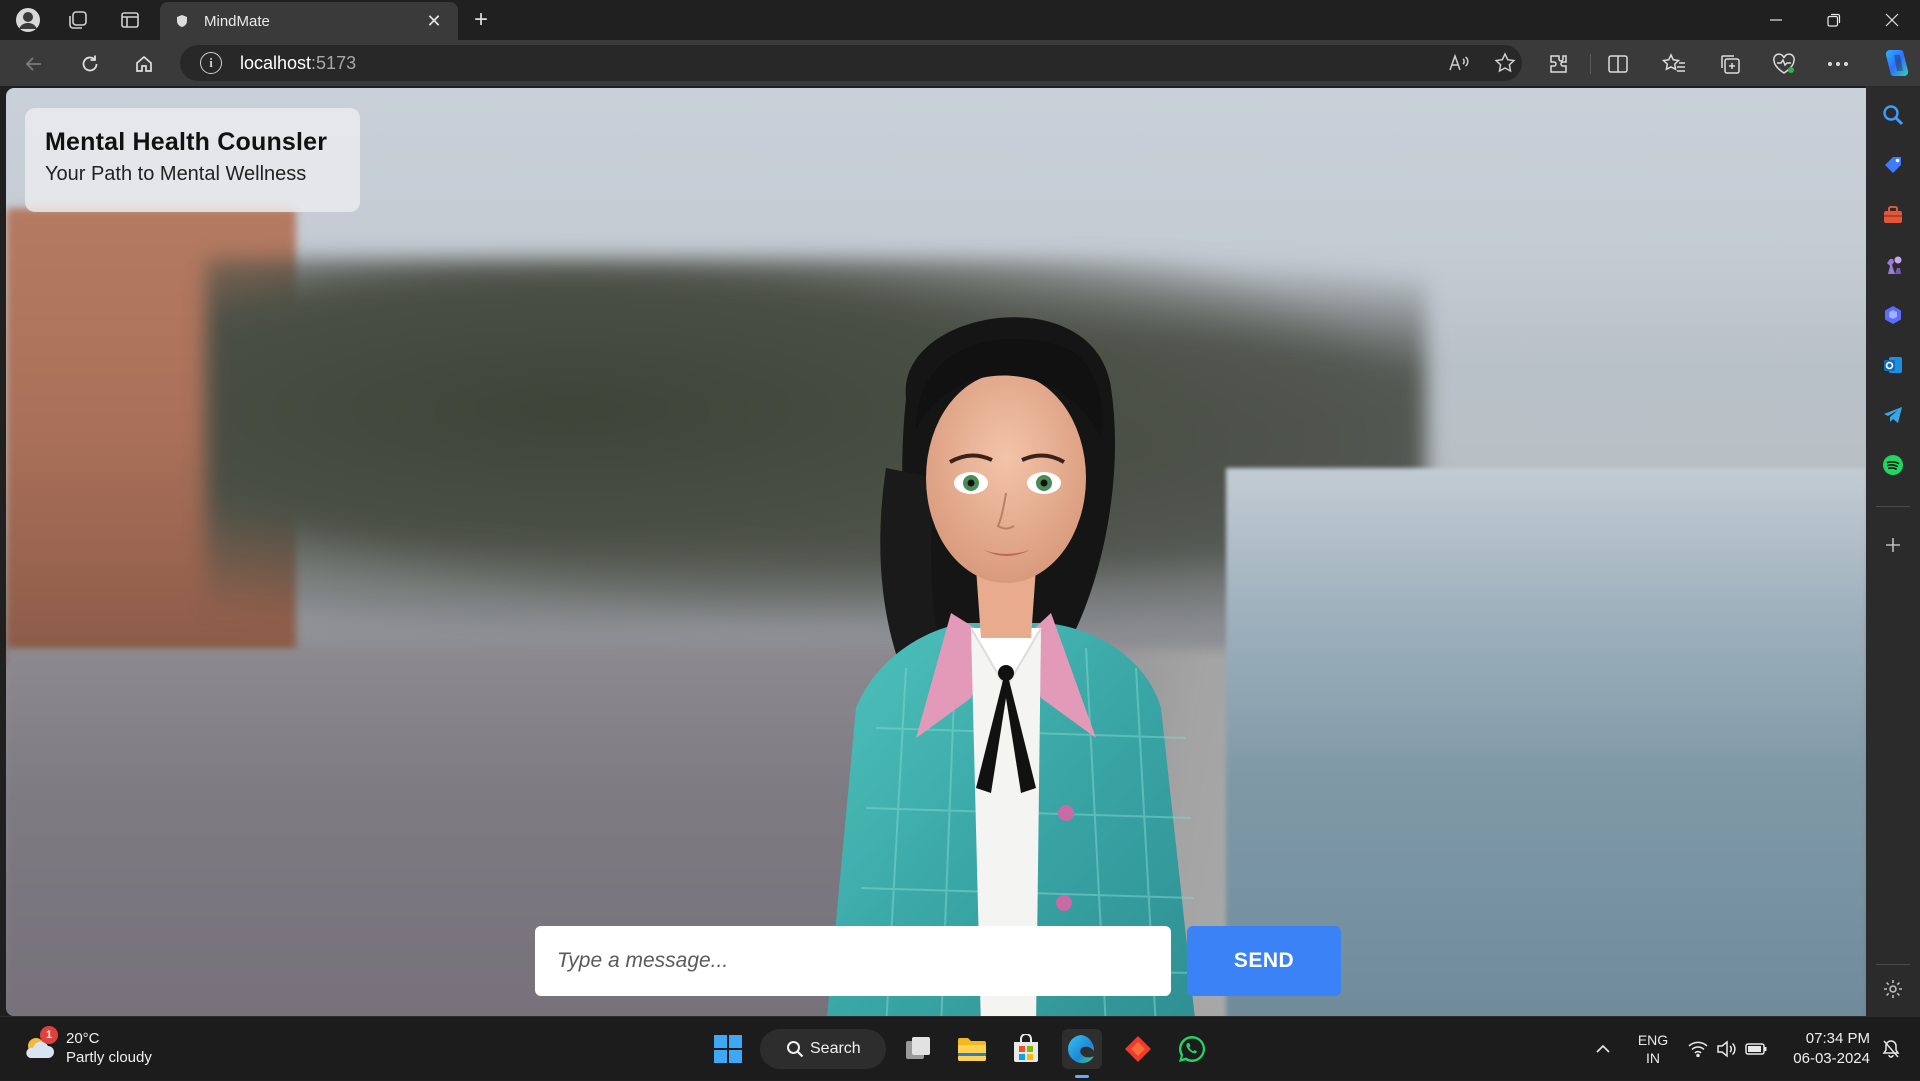 The height and width of the screenshot is (1081, 1920). What do you see at coordinates (1653, 1040) in the screenshot?
I see `language-code: ENG` at bounding box center [1653, 1040].